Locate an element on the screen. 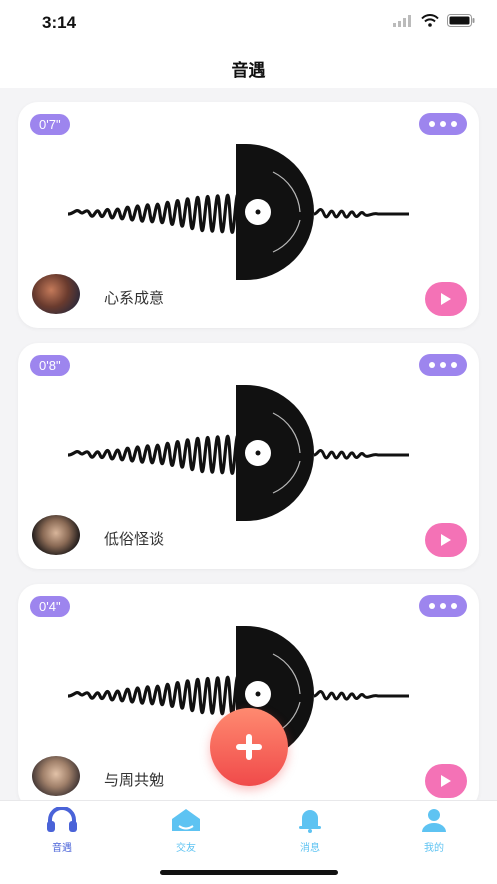  tab-xiaoxi: 消息 is located at coordinates (310, 830).